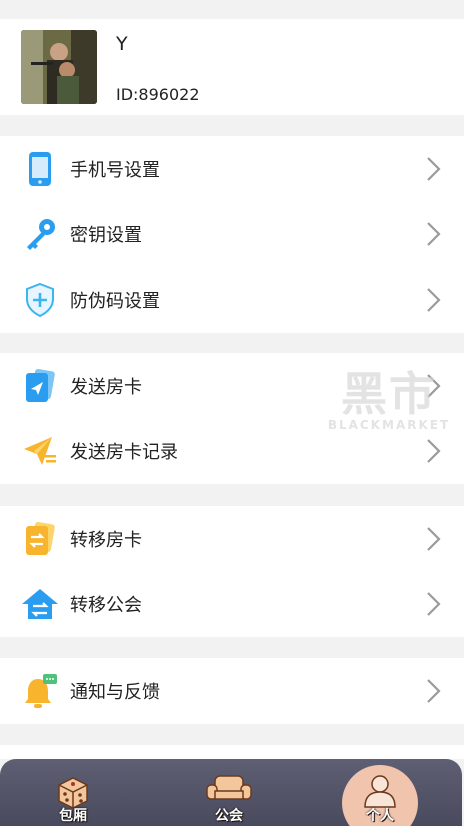  Describe the element at coordinates (115, 301) in the screenshot. I see `menu-item-label: 防伪码设置` at that location.